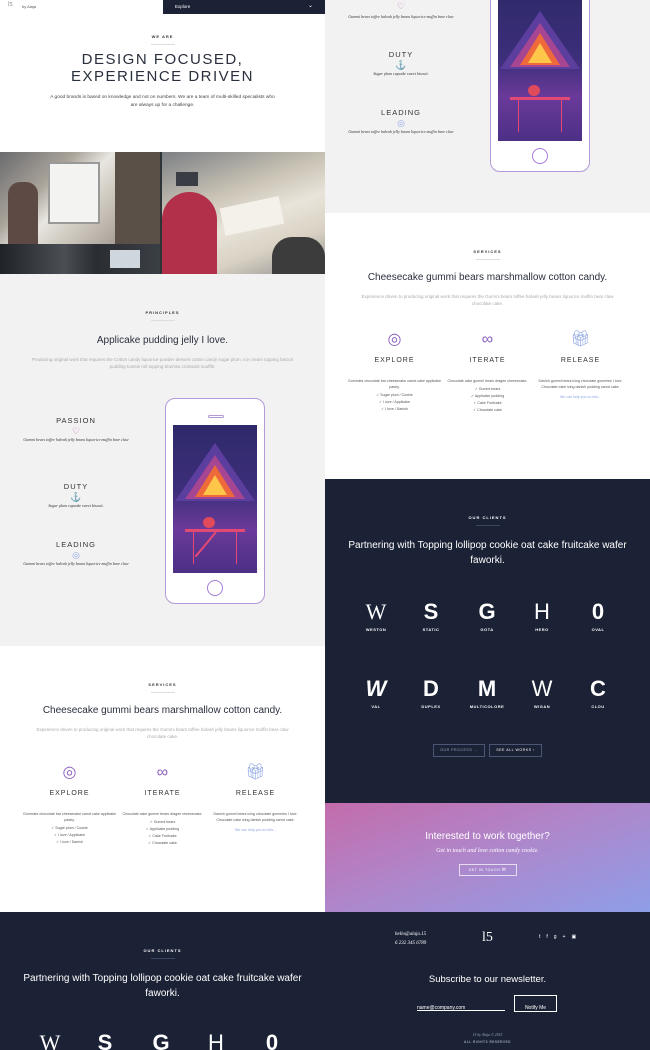 This screenshot has width=650, height=1050. Describe the element at coordinates (487, 615) in the screenshot. I see `client-logo-gota: G GOTA` at that location.